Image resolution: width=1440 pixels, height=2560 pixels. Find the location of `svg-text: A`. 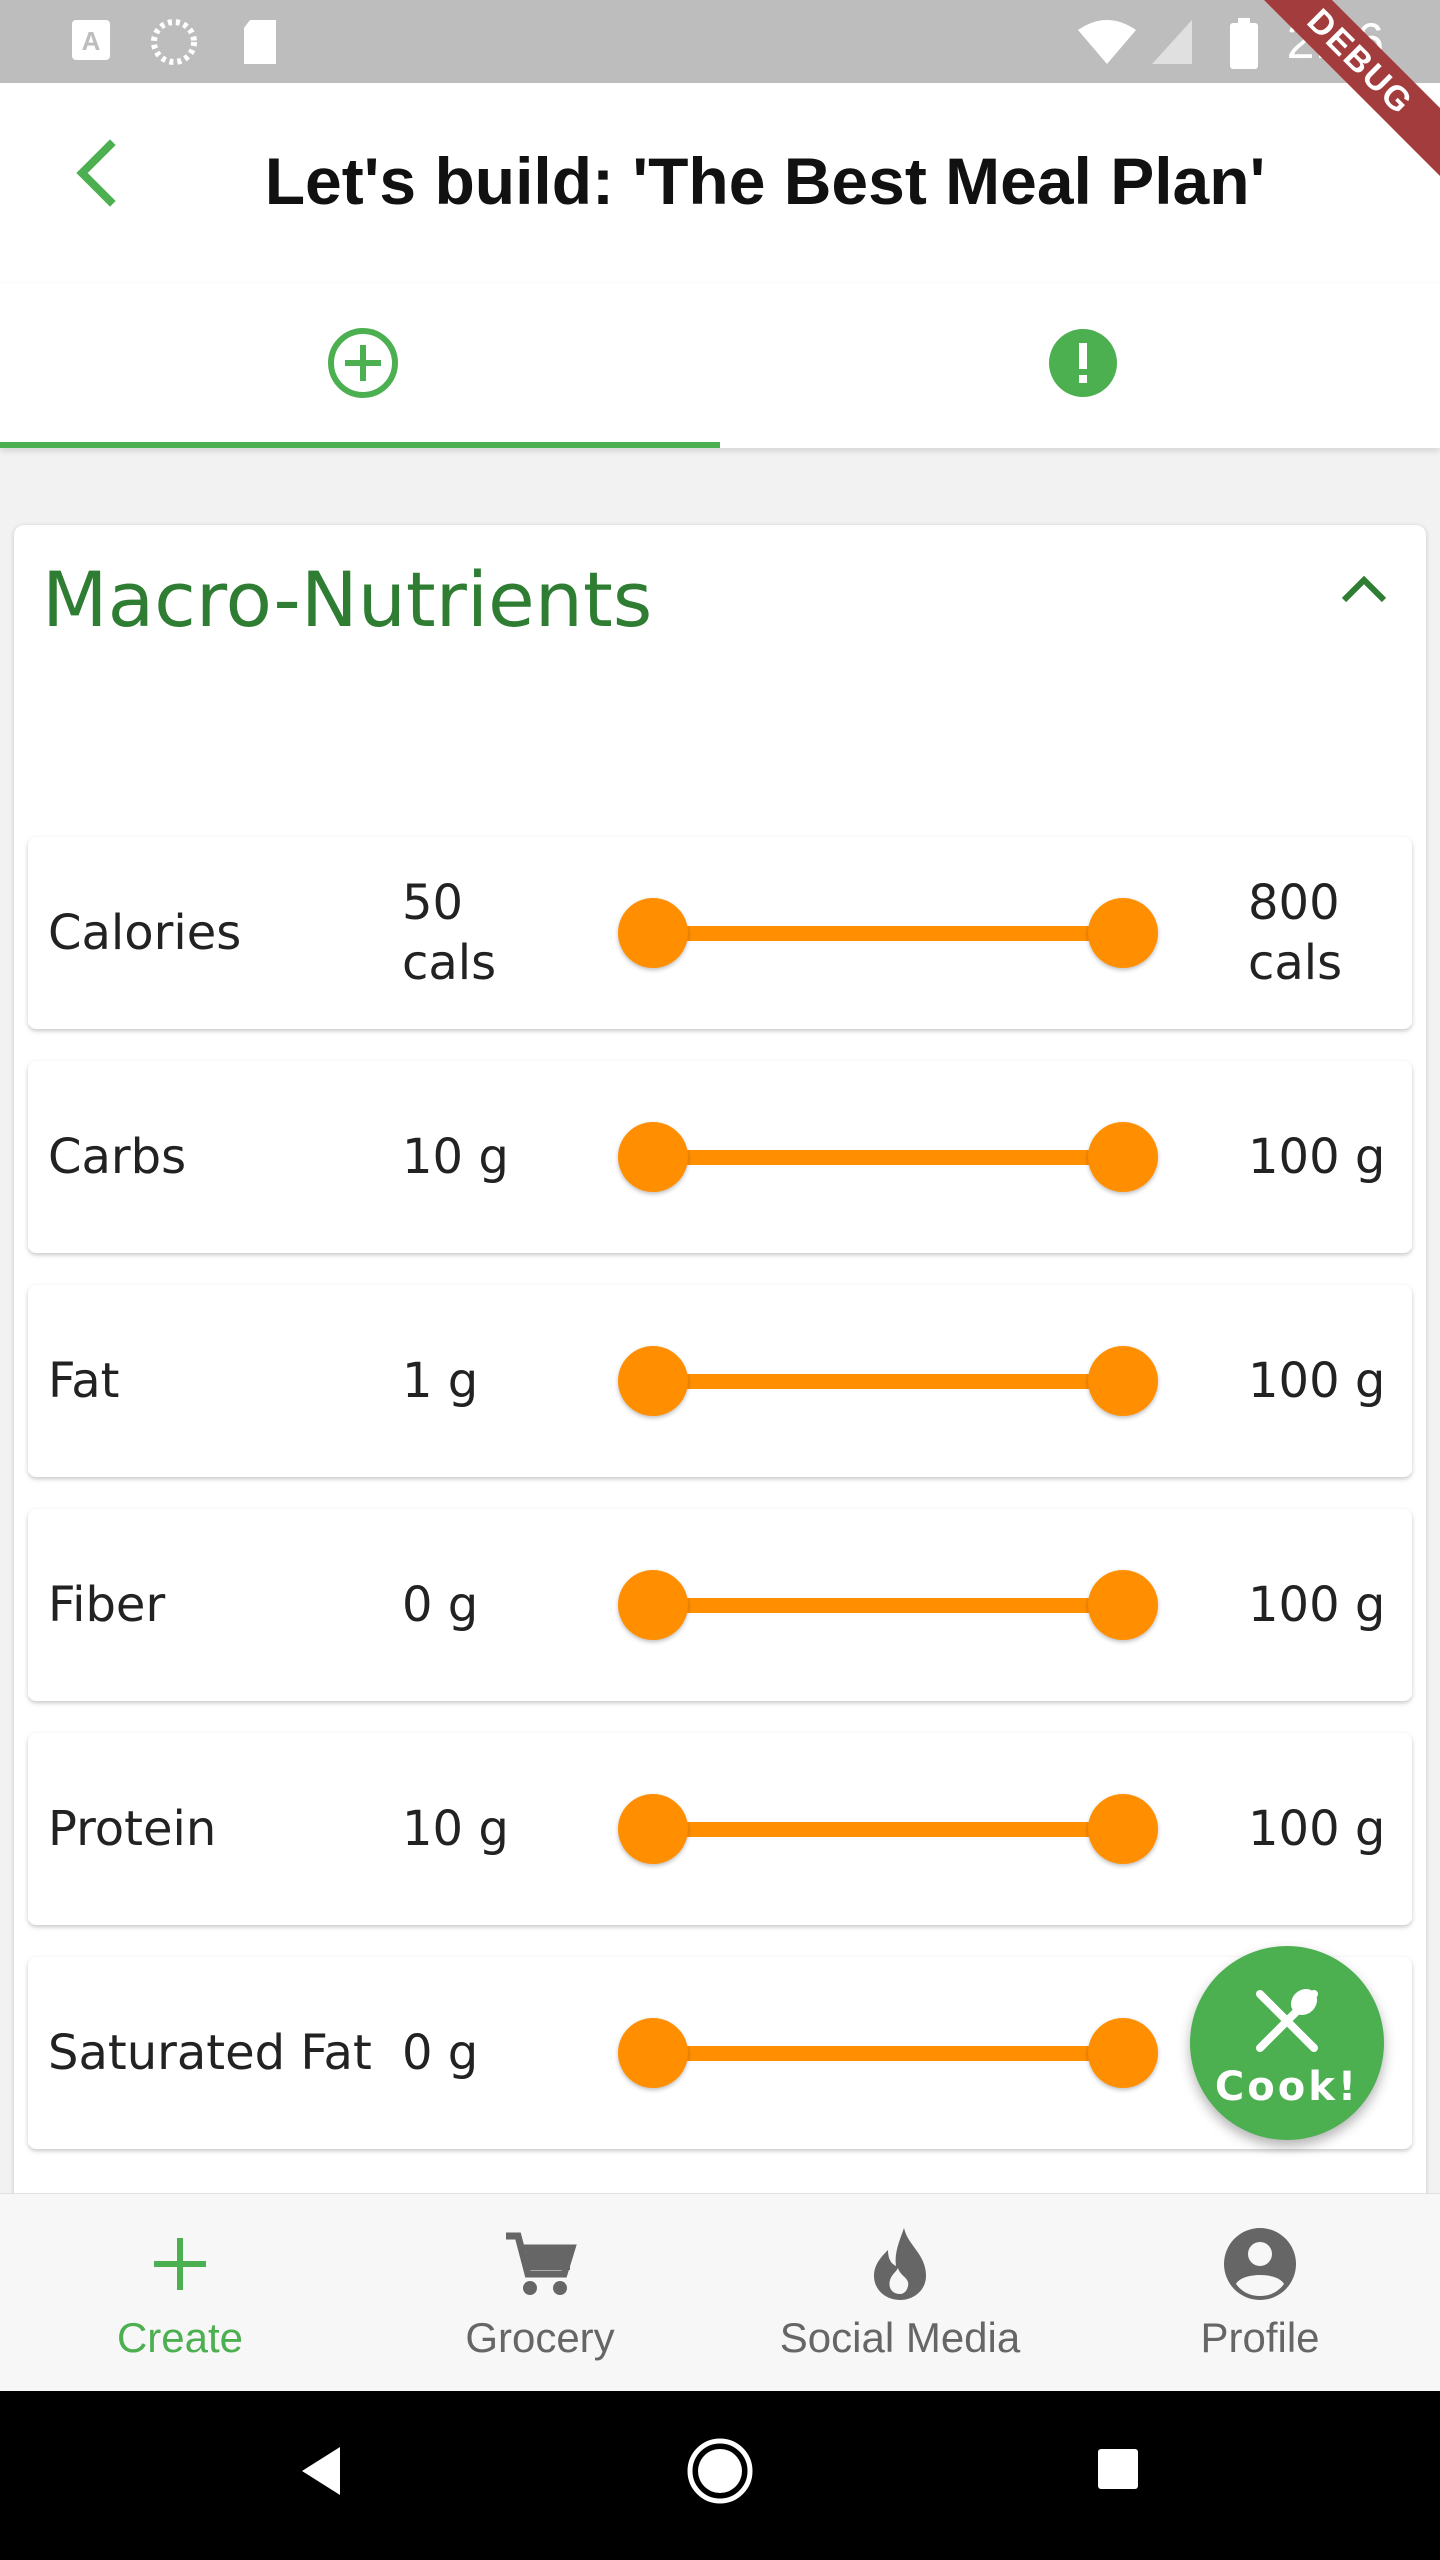

svg-text: A is located at coordinates (91, 41).